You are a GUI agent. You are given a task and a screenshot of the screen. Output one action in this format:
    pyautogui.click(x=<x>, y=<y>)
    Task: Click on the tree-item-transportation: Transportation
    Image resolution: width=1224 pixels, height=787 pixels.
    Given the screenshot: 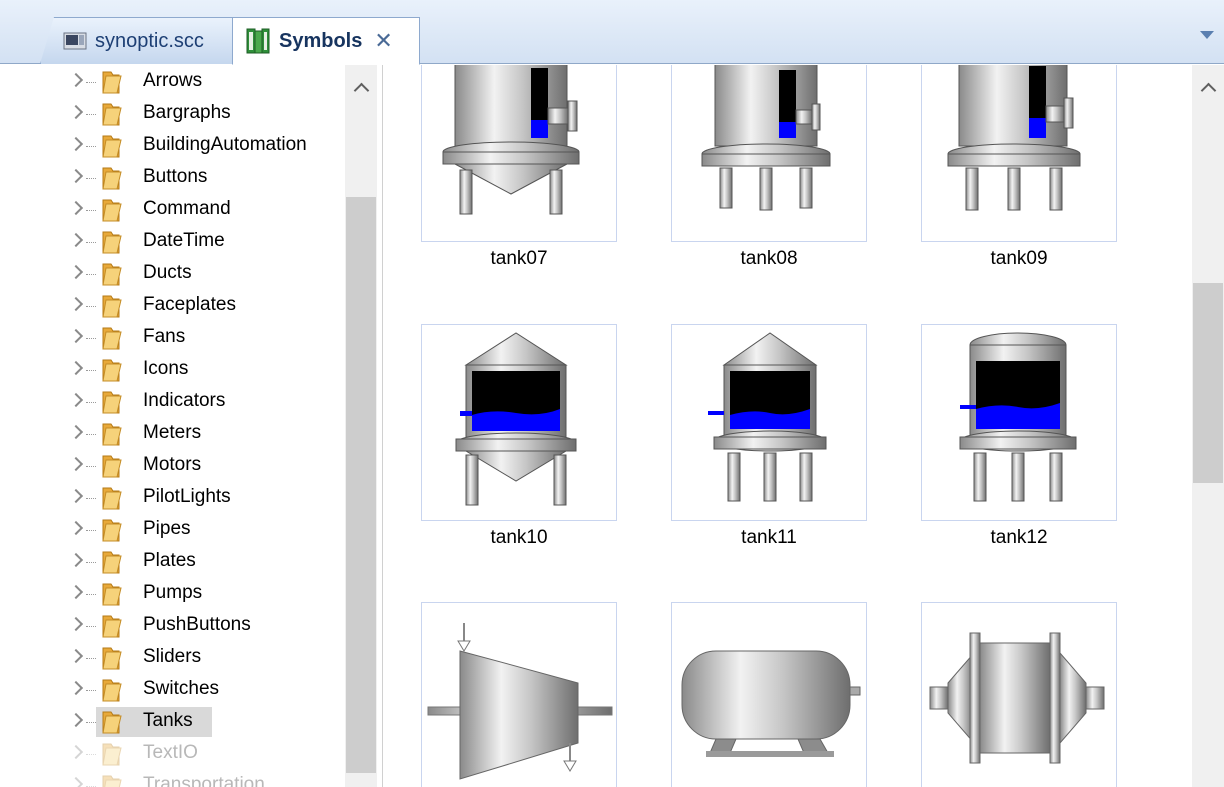 What is the action you would take?
    pyautogui.click(x=172, y=778)
    